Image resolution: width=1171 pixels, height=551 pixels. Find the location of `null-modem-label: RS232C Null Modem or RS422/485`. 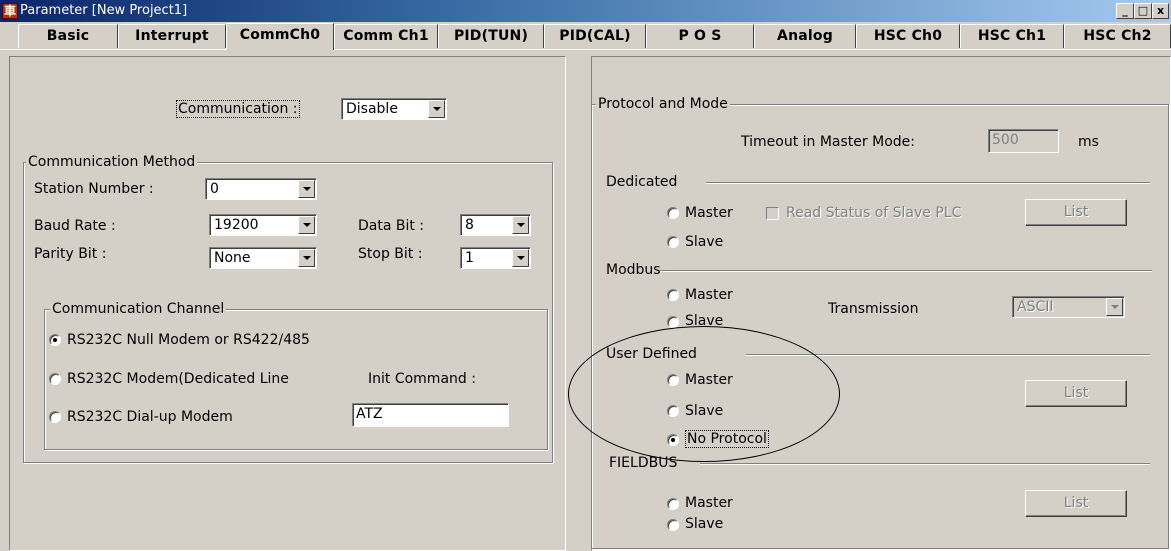

null-modem-label: RS232C Null Modem or RS422/485 is located at coordinates (188, 340).